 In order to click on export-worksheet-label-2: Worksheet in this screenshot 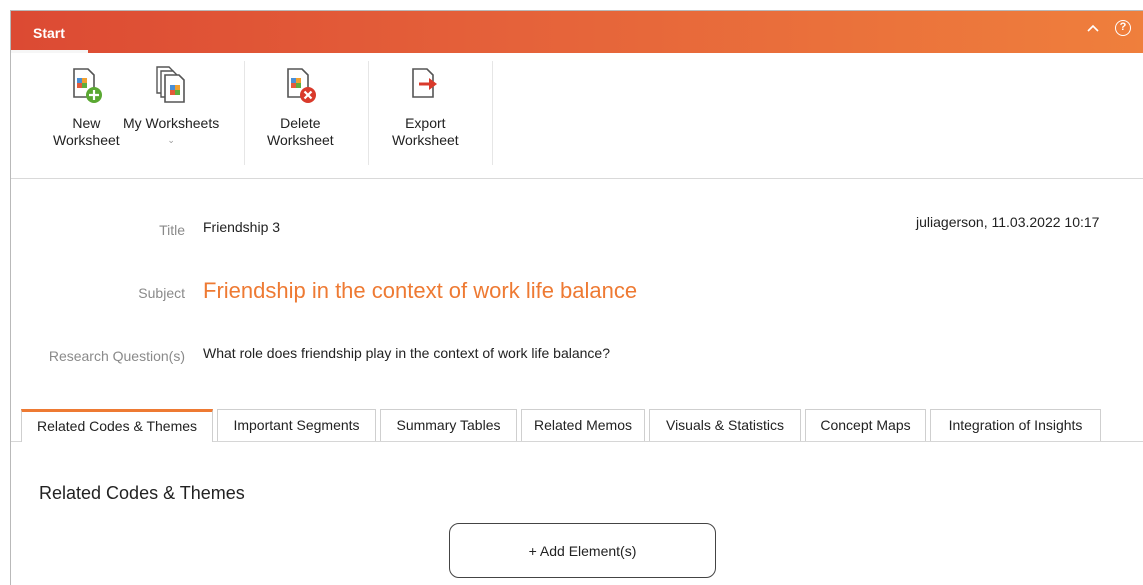, I will do `click(425, 140)`.